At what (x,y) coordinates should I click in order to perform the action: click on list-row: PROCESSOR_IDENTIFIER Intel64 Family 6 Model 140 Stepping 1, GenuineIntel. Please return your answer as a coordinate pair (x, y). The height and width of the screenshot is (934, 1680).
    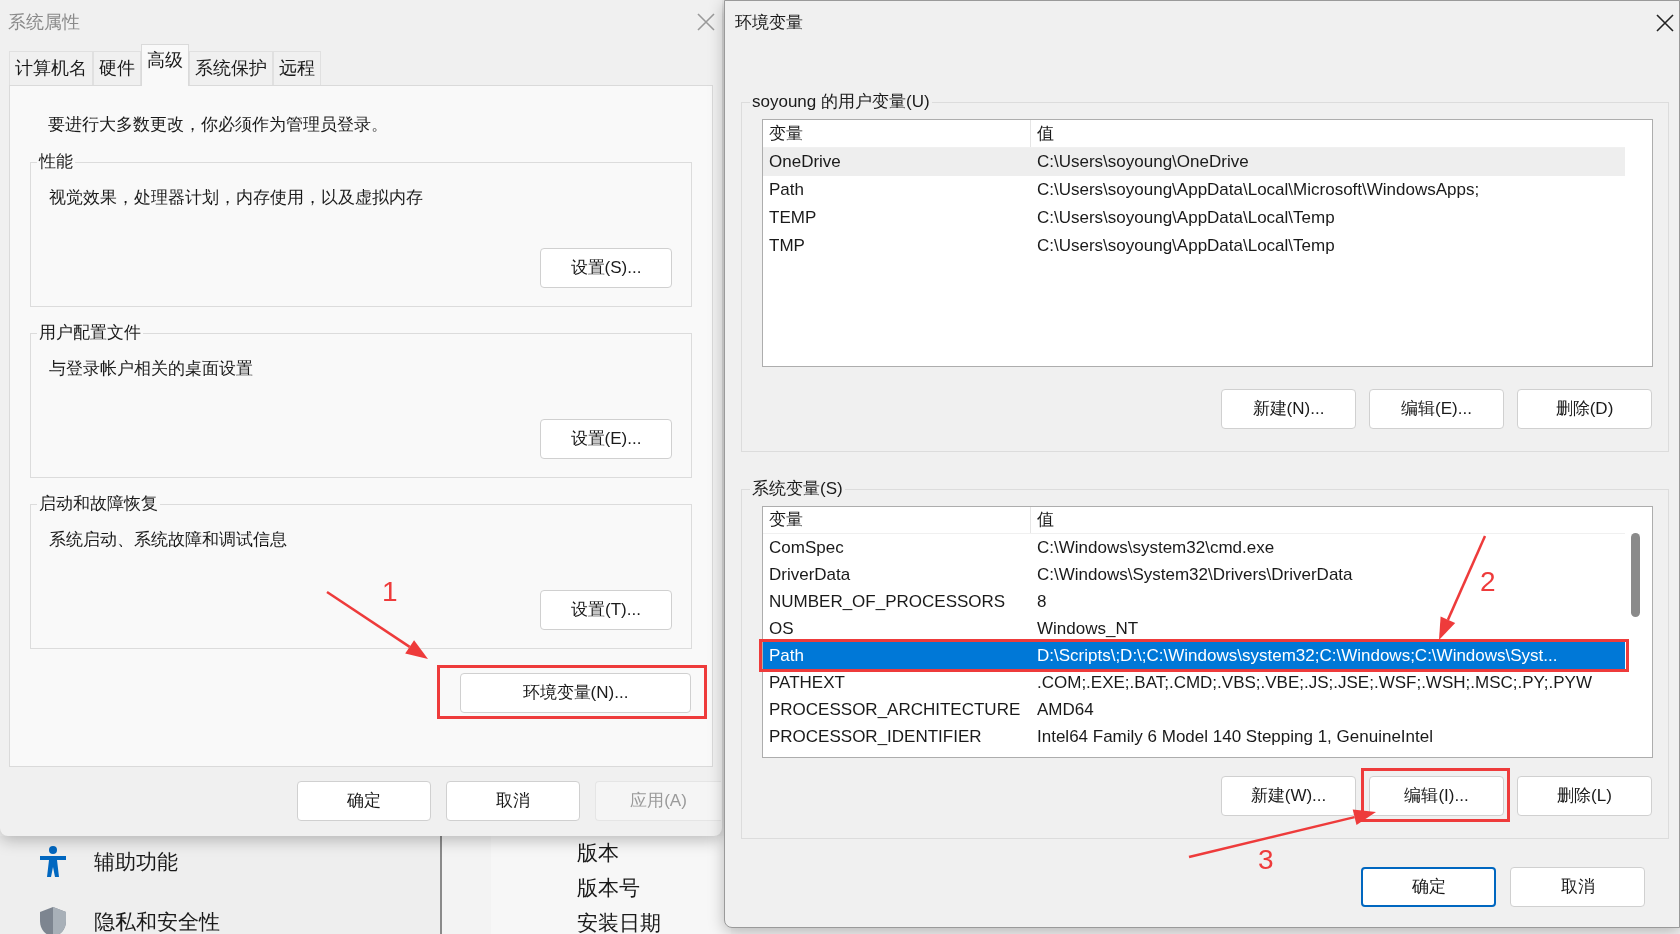
    Looking at the image, I should click on (1098, 736).